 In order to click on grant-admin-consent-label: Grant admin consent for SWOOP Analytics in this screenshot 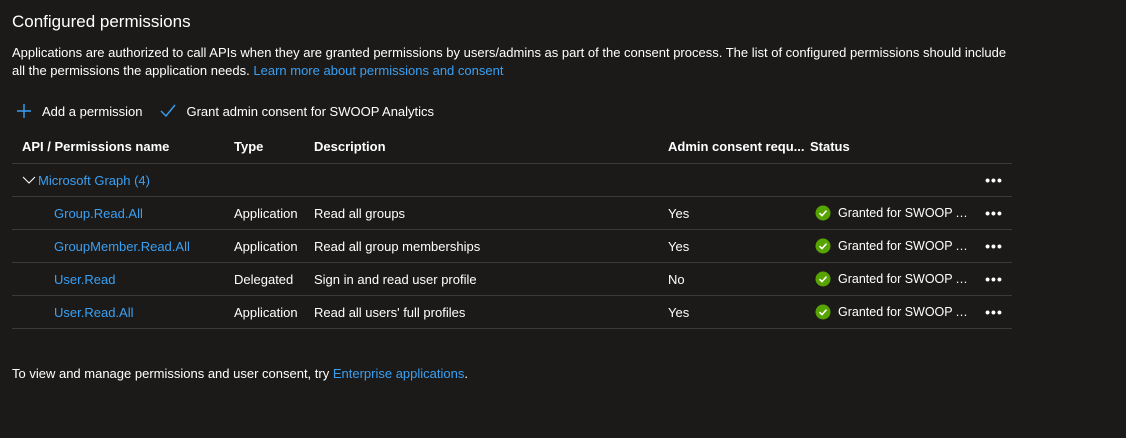, I will do `click(310, 111)`.